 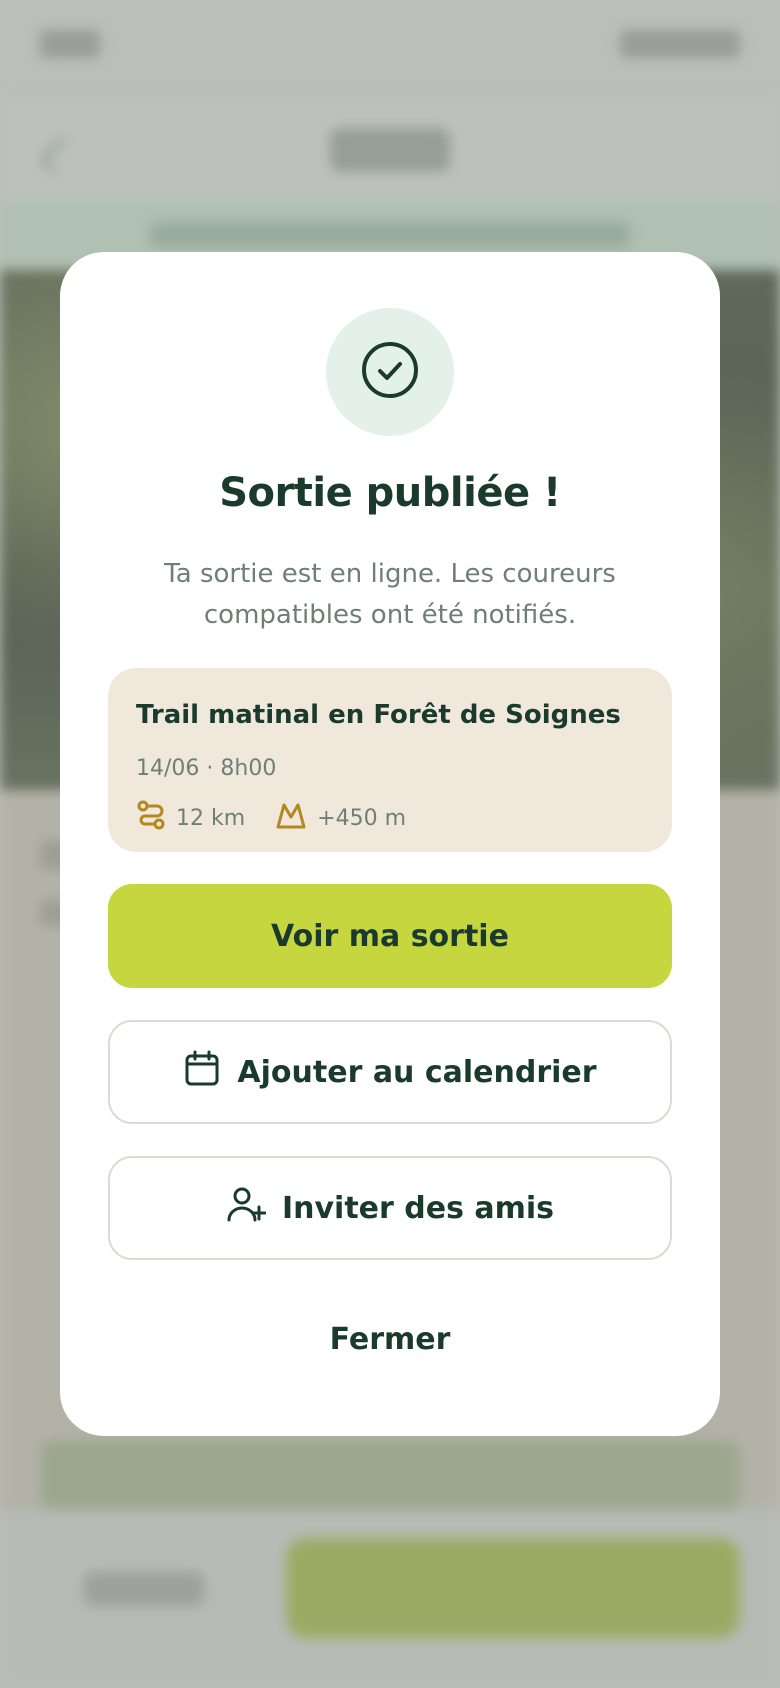 I want to click on success-badge, so click(x=390, y=372).